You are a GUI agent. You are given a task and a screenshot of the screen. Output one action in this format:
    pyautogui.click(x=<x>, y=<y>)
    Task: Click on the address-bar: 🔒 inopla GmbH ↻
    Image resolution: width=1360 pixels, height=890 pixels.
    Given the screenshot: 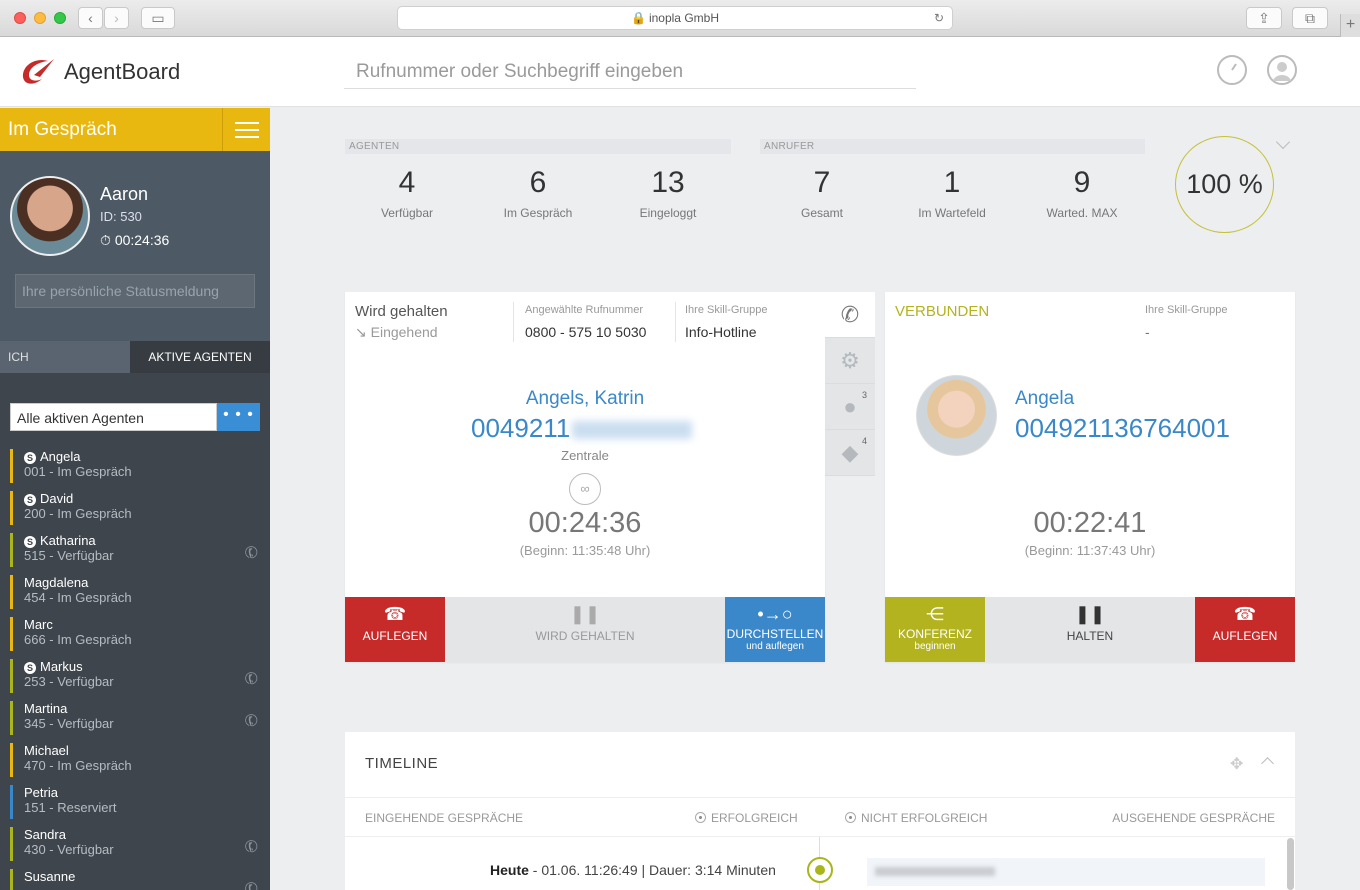 What is the action you would take?
    pyautogui.click(x=675, y=18)
    